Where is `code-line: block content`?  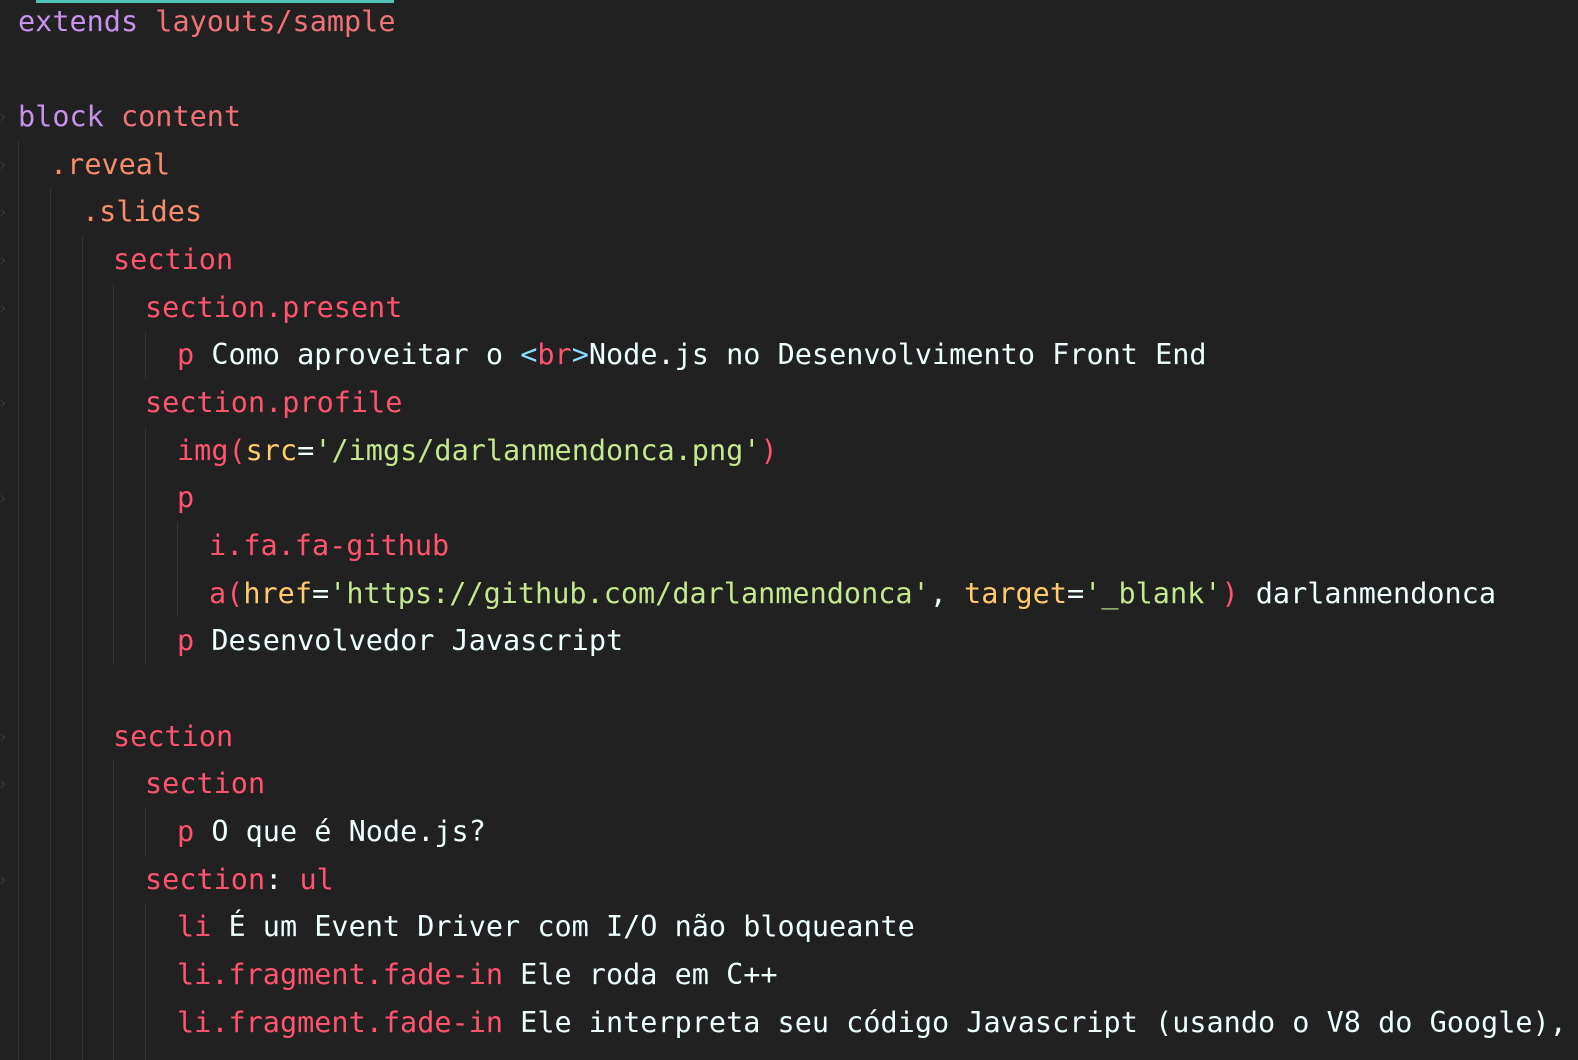
code-line: block content is located at coordinates (129, 117).